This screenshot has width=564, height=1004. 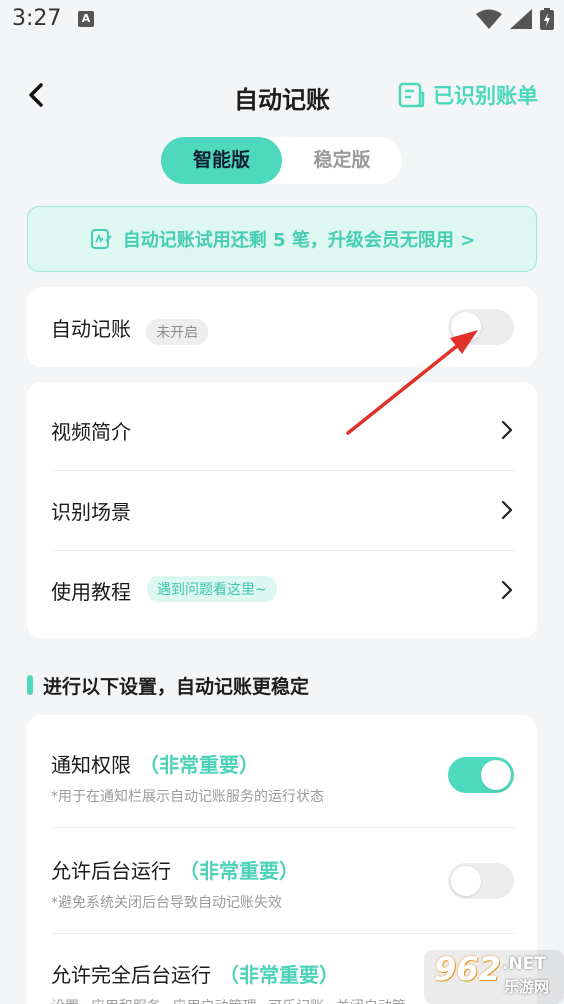 I want to click on watermark-sub: 乐游网, so click(x=527, y=987).